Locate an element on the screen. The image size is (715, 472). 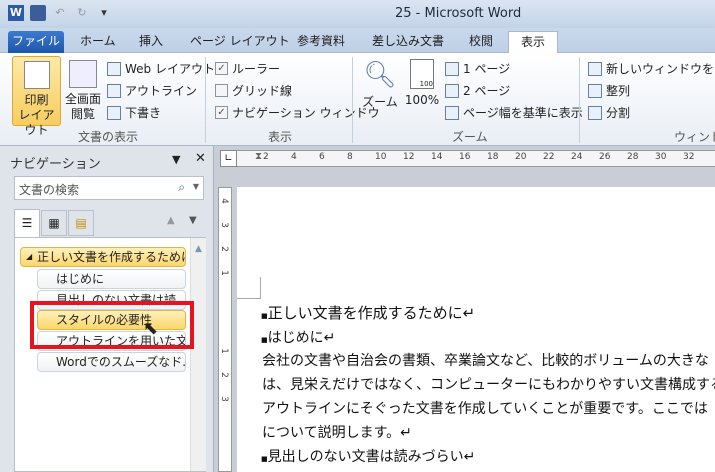
gridlines-checkbox: グリッド線 is located at coordinates (253, 90).